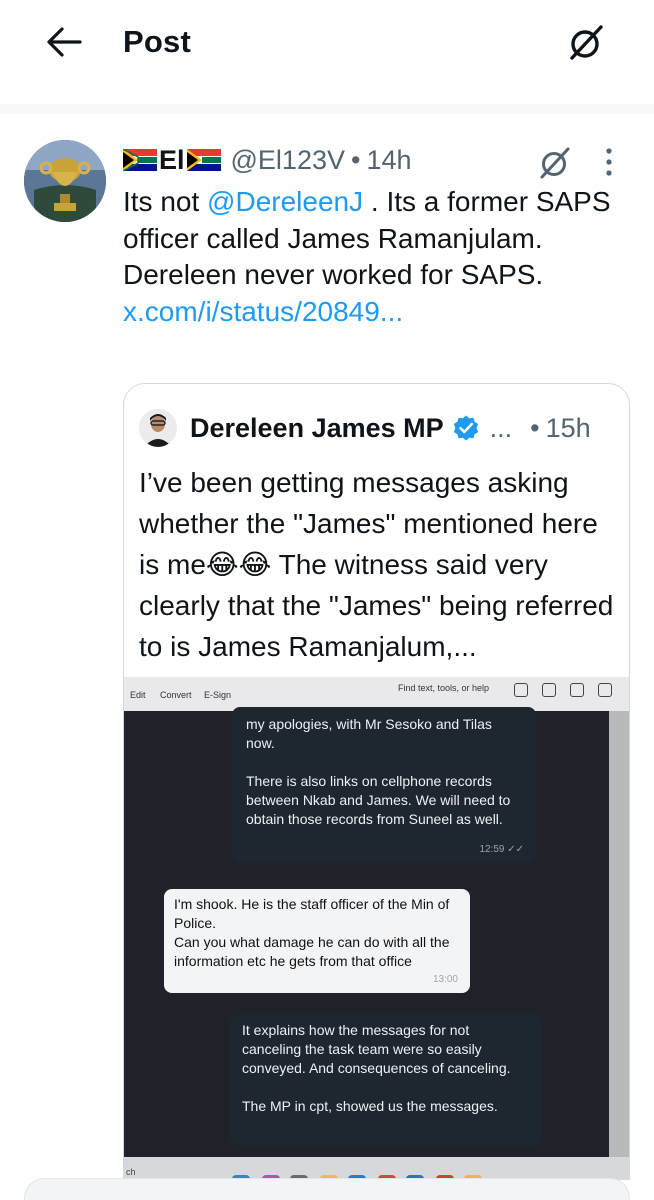 The width and height of the screenshot is (654, 1200). Describe the element at coordinates (327, 109) in the screenshot. I see `header-divider` at that location.